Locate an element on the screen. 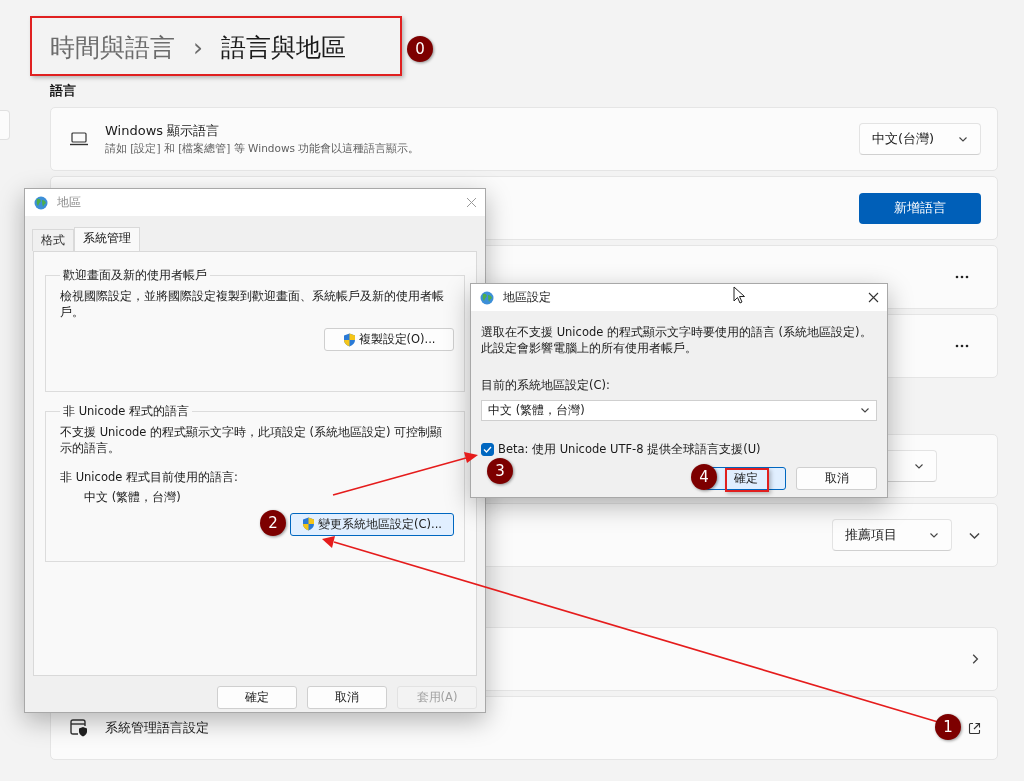 The height and width of the screenshot is (781, 1024). dialog-description: 選取在不支援 Unicode 的程式顯示文字時要使用的語言 (系統地區設定)。此設定會影響電腦上的所有使用者帳戶。 is located at coordinates (677, 341).